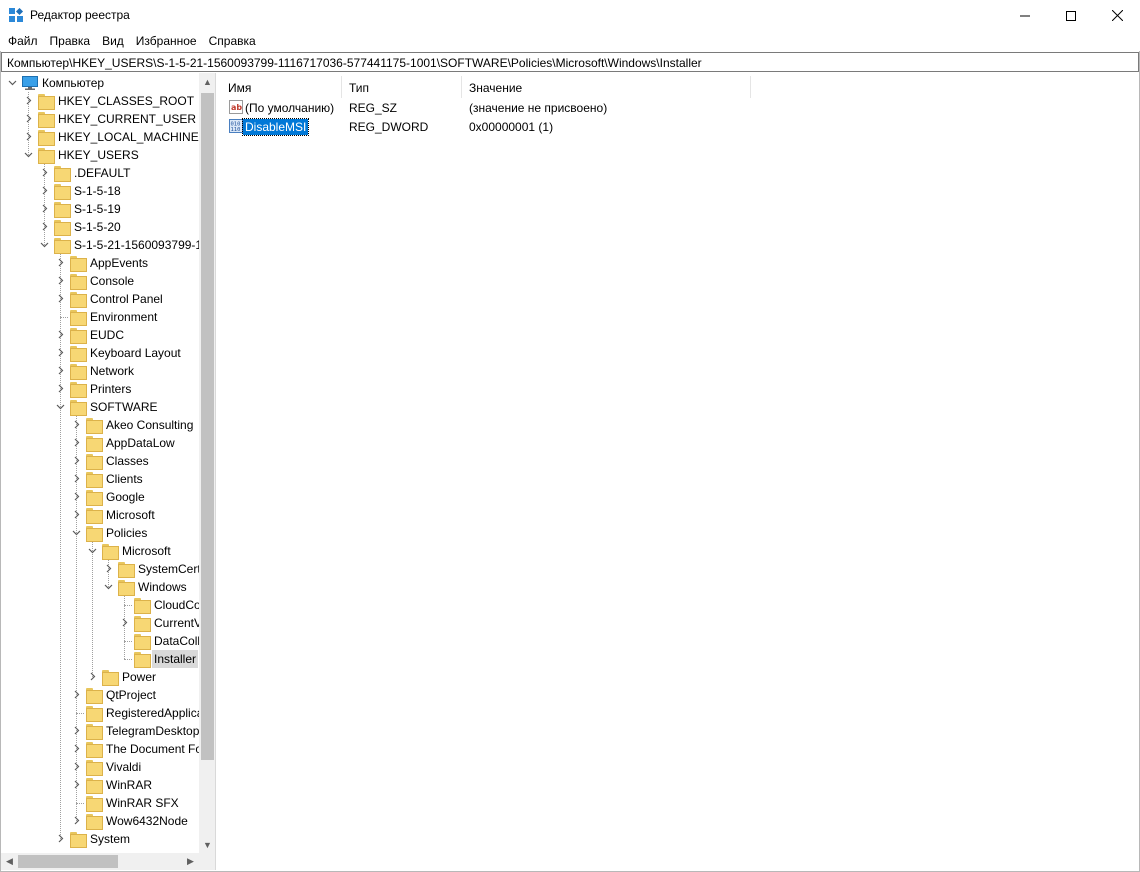  What do you see at coordinates (100, 497) in the screenshot?
I see `tree-node: Google` at bounding box center [100, 497].